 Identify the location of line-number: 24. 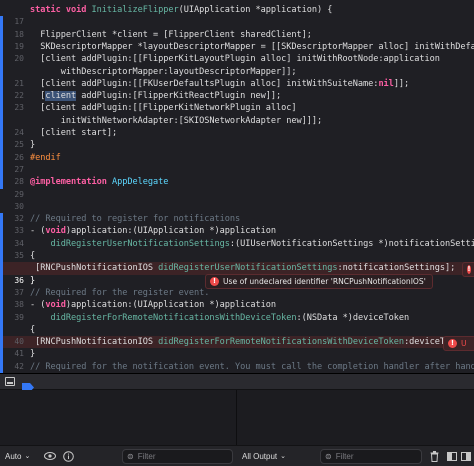
(19, 132).